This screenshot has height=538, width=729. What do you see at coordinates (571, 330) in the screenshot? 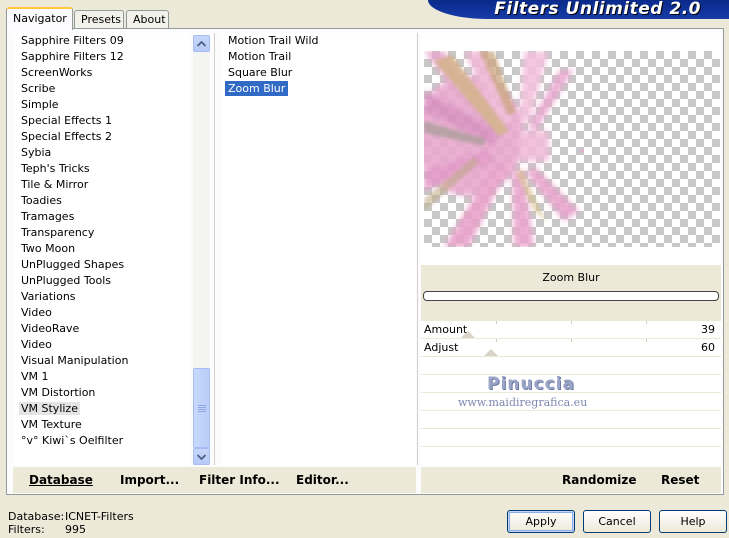
I see `param-amount: Amount 39` at bounding box center [571, 330].